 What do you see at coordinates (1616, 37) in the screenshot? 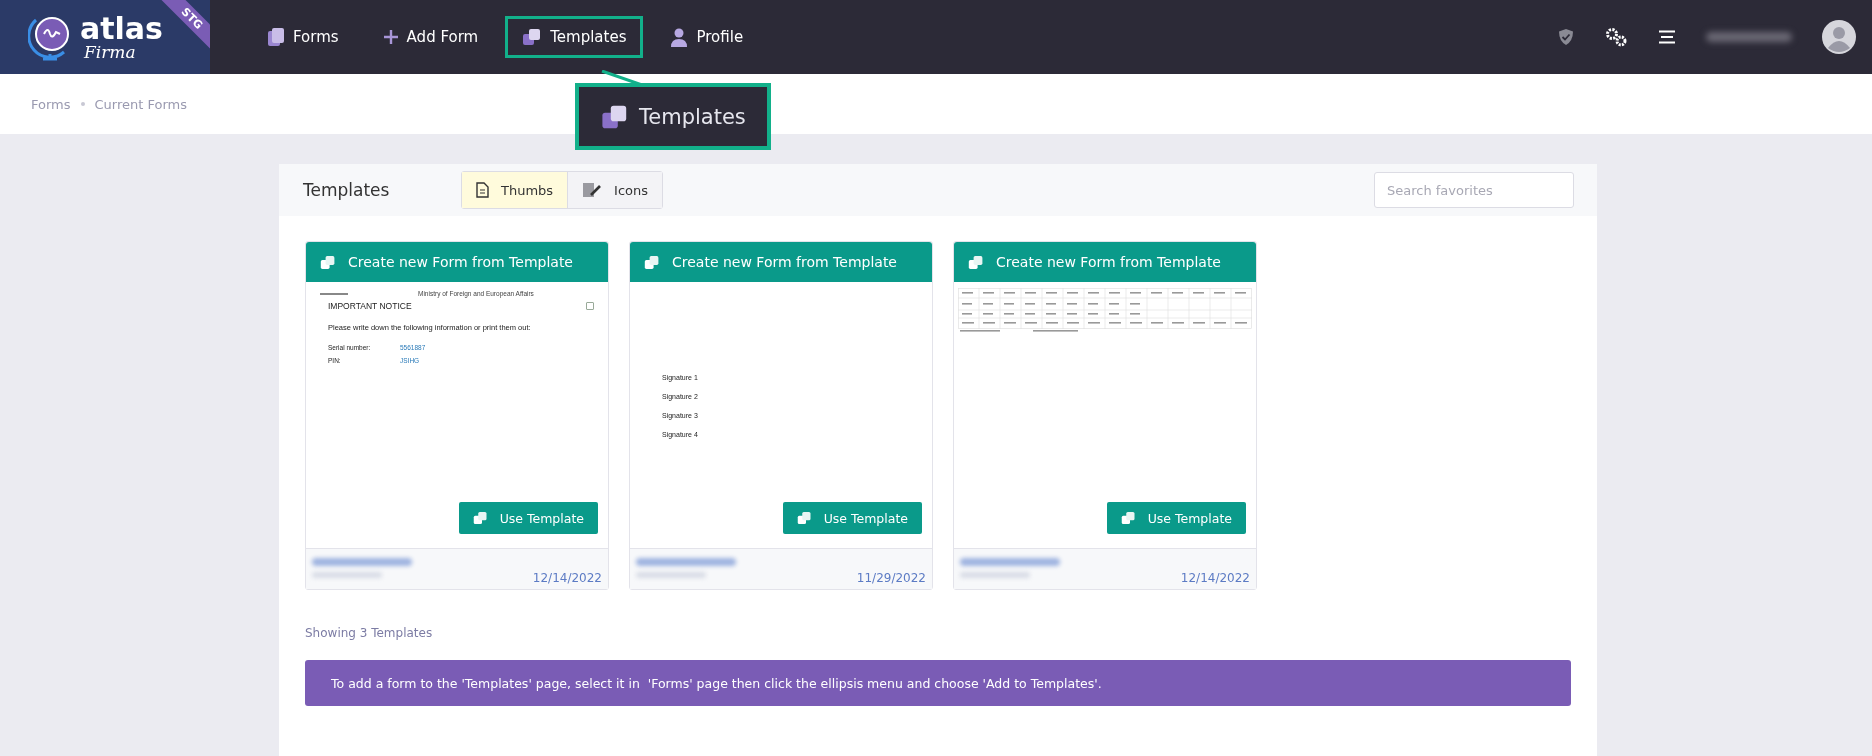
I see `settings-icon` at bounding box center [1616, 37].